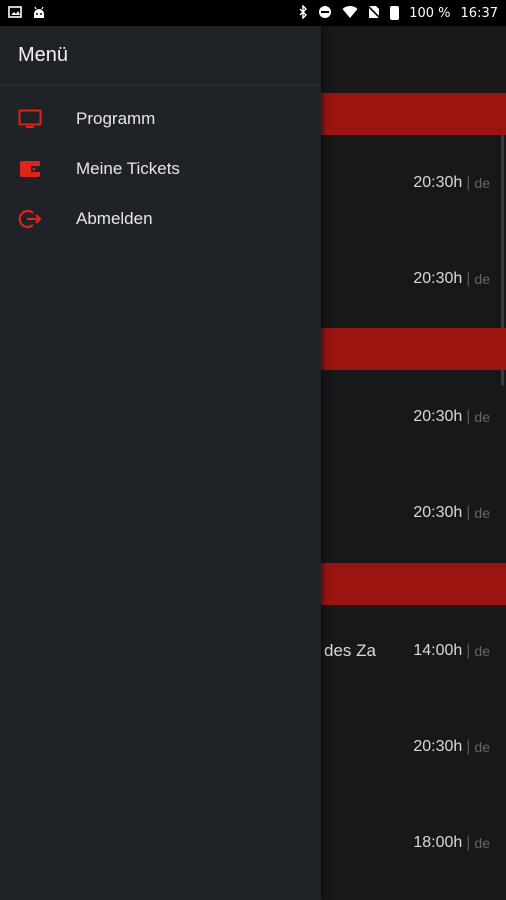  Describe the element at coordinates (38, 169) in the screenshot. I see `wallet-icon` at that location.